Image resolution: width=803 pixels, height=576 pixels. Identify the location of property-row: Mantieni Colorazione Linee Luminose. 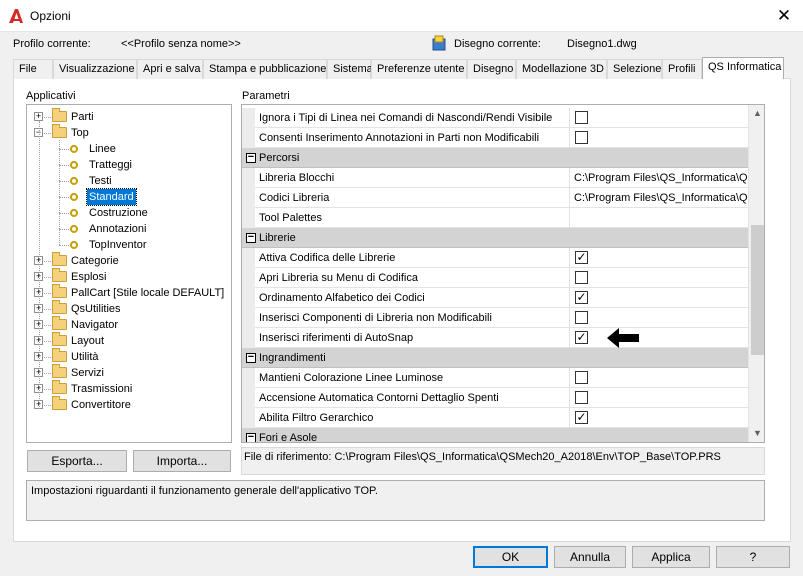
(495, 378).